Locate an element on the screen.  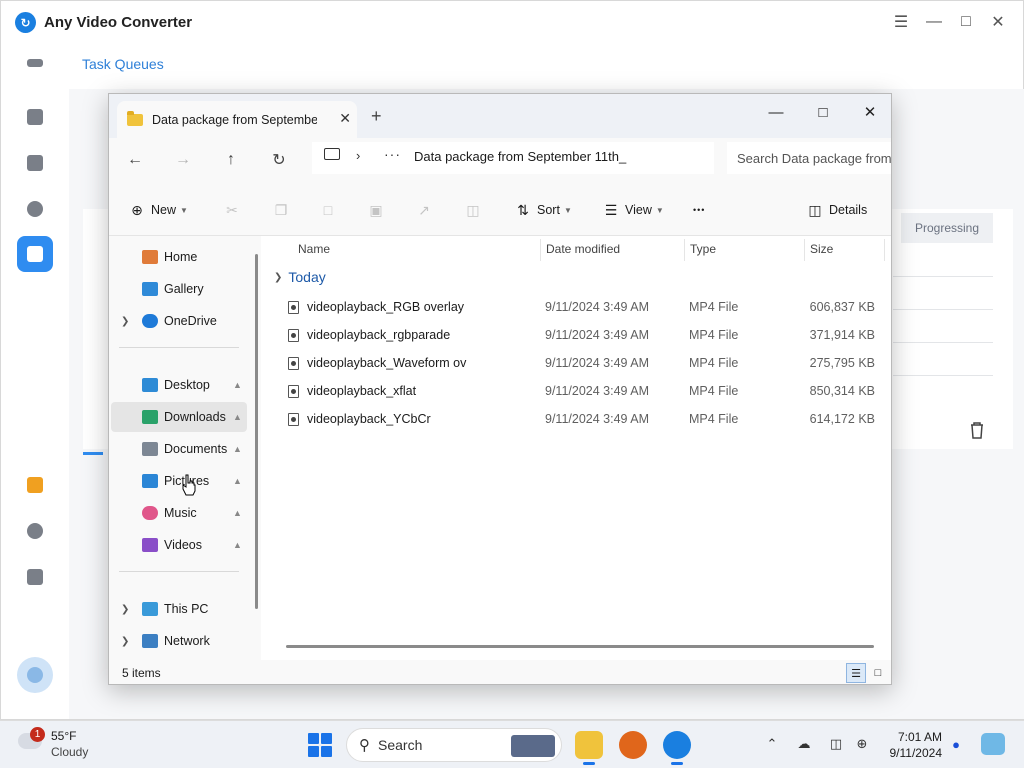
nav-item-network: ❯ Network is located at coordinates (179, 641).